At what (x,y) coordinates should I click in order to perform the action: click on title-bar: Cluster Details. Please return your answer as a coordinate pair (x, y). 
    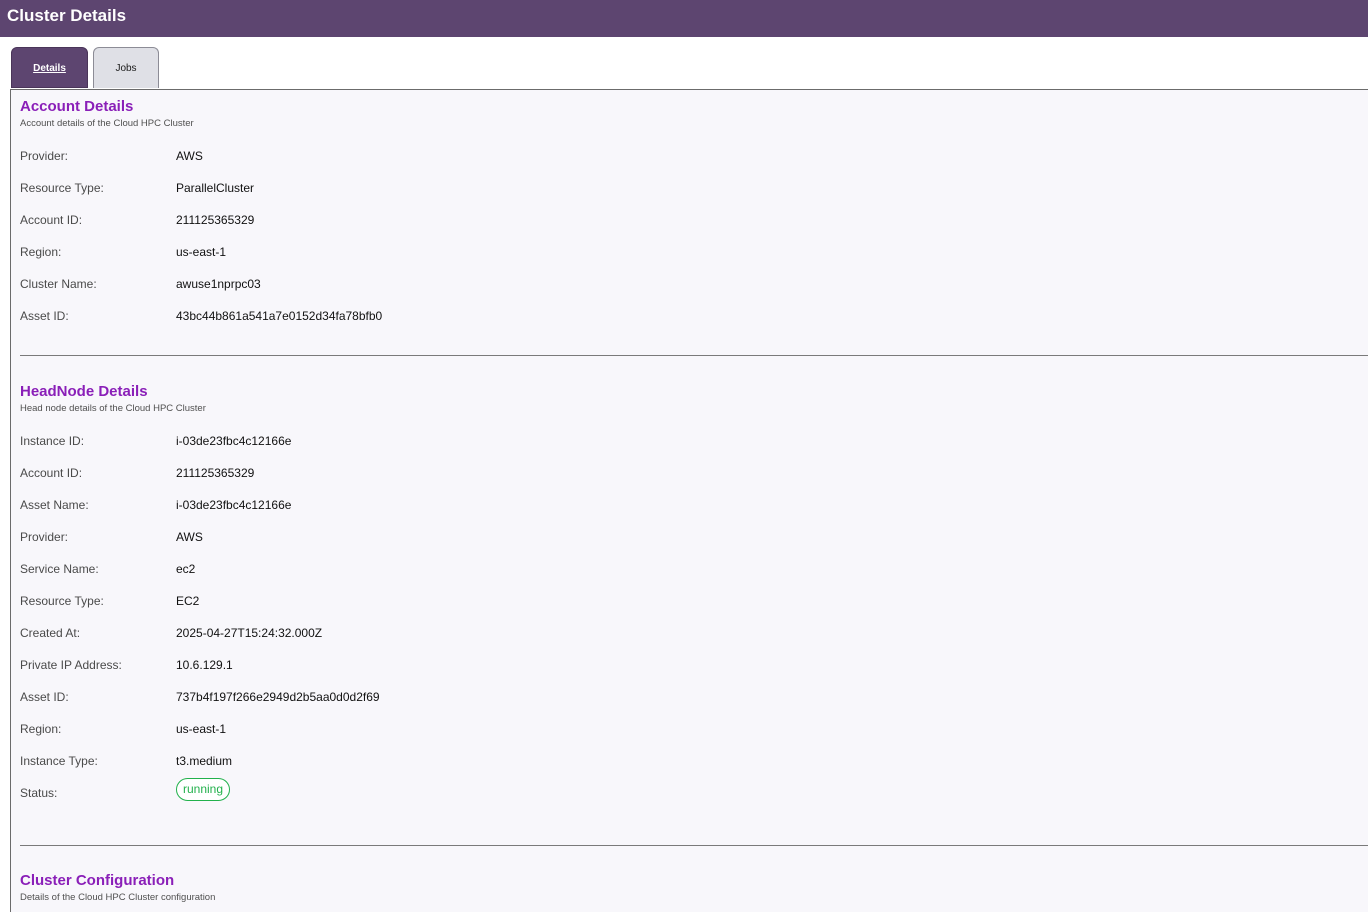
    Looking at the image, I should click on (684, 18).